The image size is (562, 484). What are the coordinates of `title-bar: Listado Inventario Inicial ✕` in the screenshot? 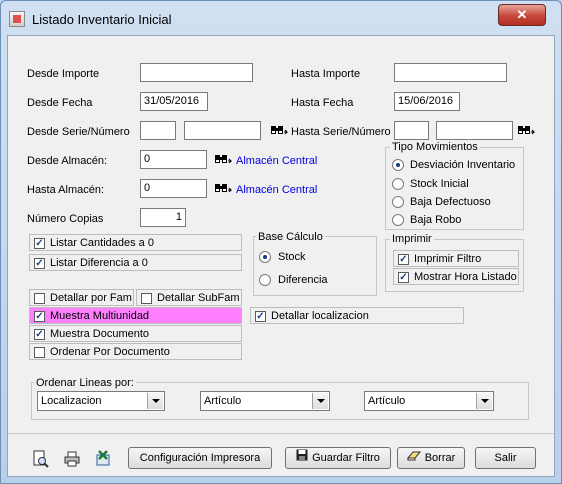 It's located at (281, 18).